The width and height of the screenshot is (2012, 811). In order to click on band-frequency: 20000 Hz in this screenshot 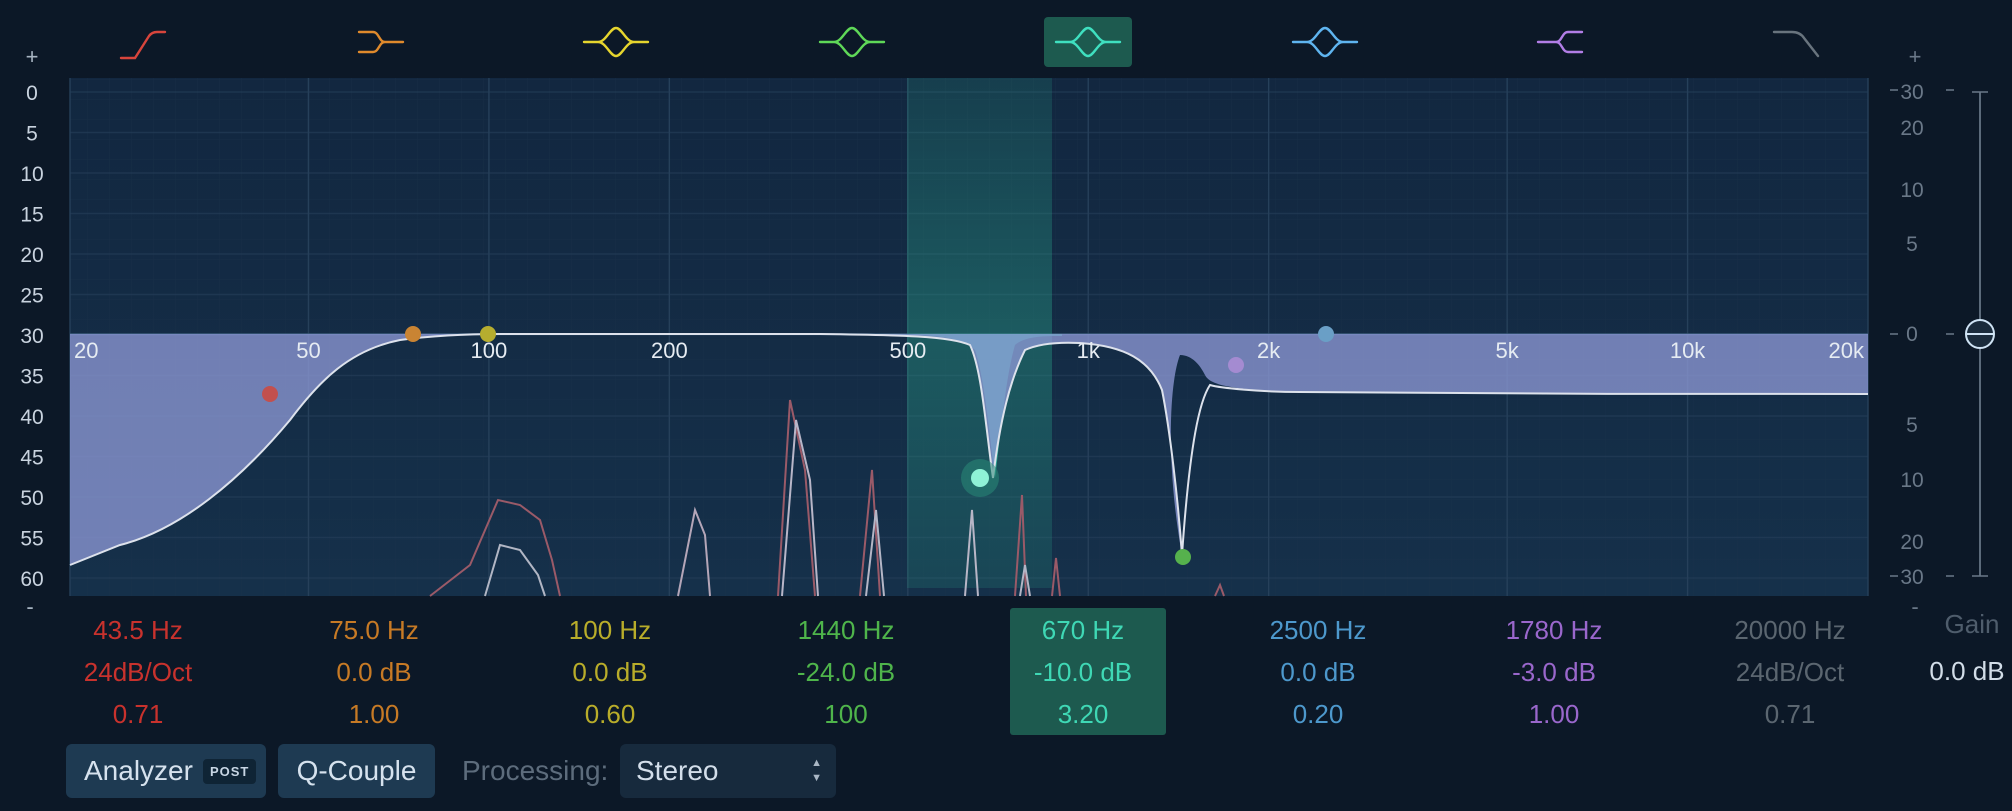, I will do `click(1789, 630)`.